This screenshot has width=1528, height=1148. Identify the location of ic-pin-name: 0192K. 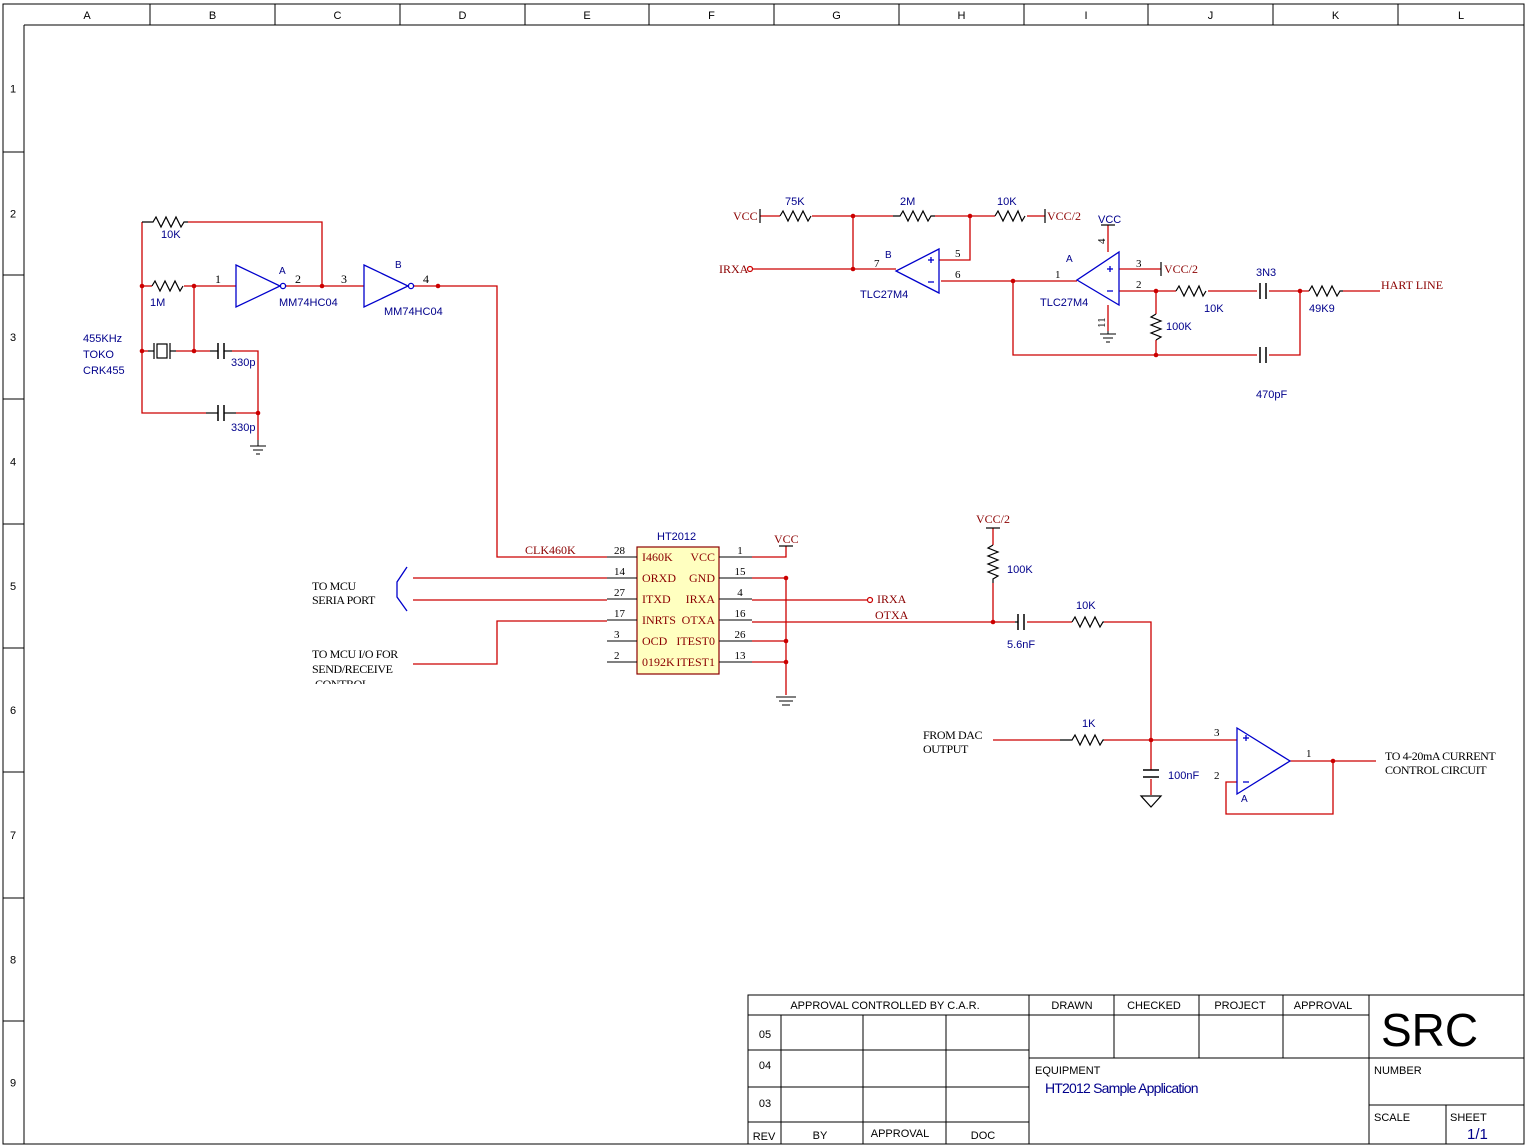
(658, 662).